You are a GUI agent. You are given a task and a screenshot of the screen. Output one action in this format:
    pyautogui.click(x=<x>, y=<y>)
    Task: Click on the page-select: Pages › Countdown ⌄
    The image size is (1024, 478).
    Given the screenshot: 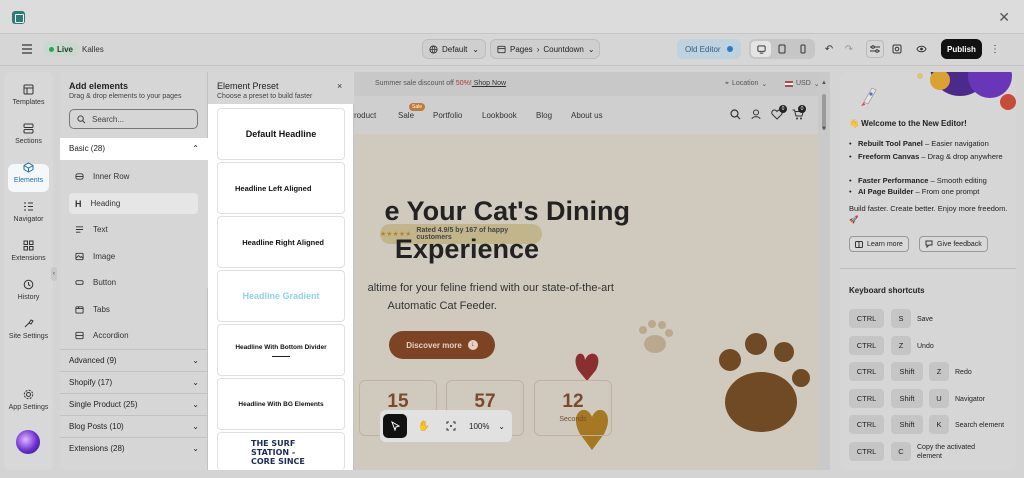 What is the action you would take?
    pyautogui.click(x=545, y=49)
    